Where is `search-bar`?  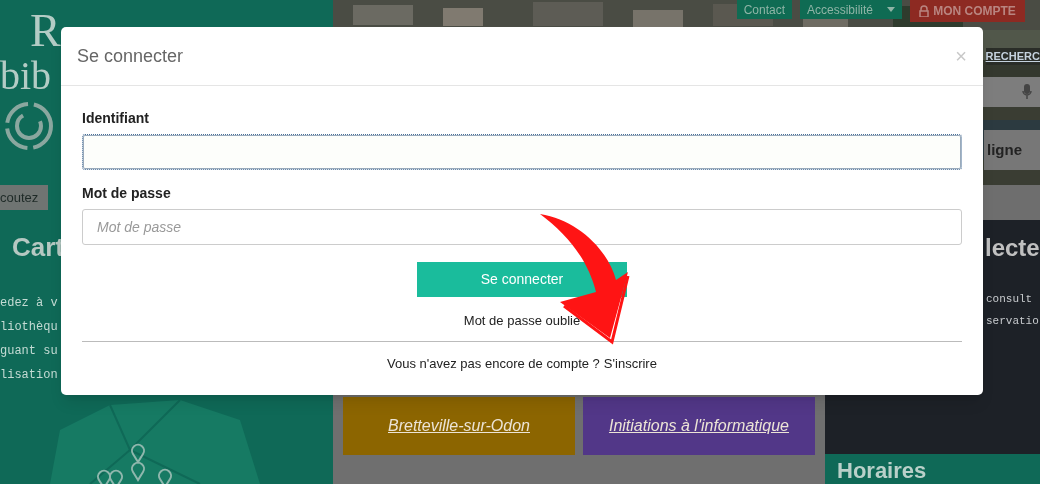
search-bar is located at coordinates (1010, 92).